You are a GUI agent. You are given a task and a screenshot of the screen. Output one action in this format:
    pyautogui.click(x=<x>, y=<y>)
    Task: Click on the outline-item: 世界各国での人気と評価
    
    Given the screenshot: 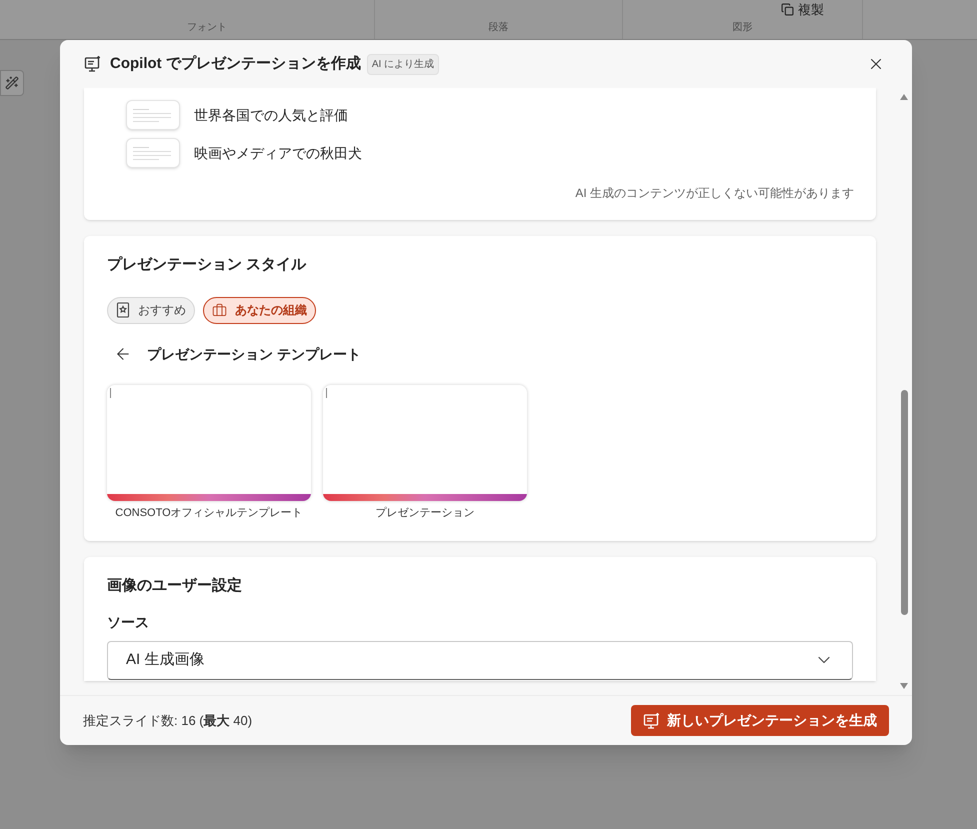 What is the action you would take?
    pyautogui.click(x=271, y=115)
    